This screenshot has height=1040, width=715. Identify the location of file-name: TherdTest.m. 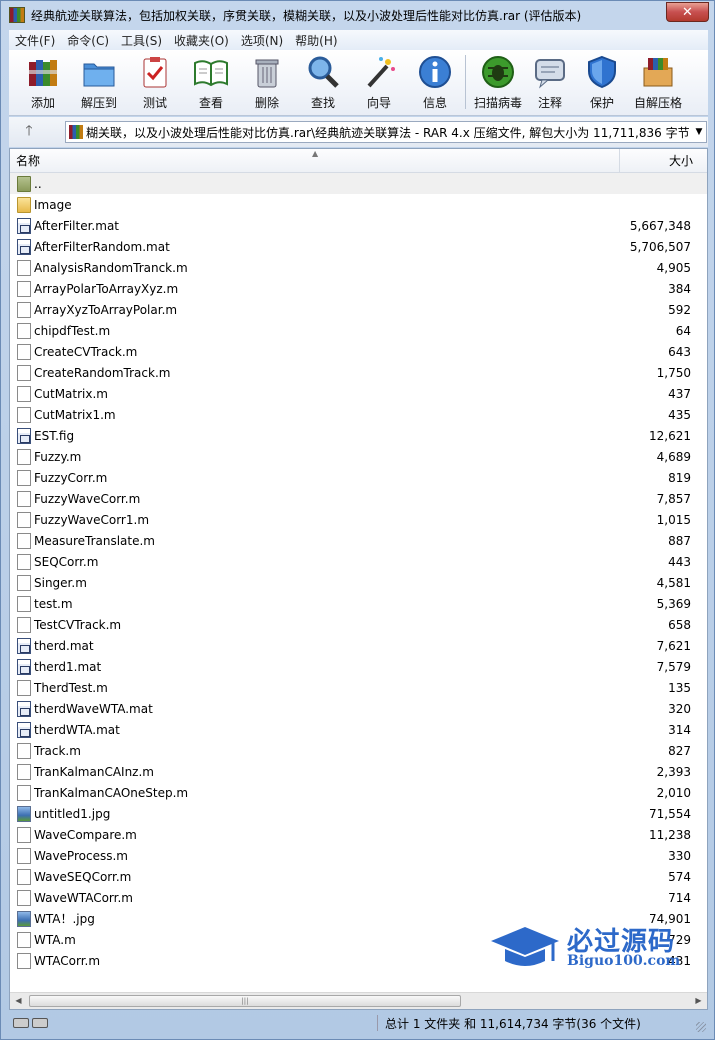
(71, 687).